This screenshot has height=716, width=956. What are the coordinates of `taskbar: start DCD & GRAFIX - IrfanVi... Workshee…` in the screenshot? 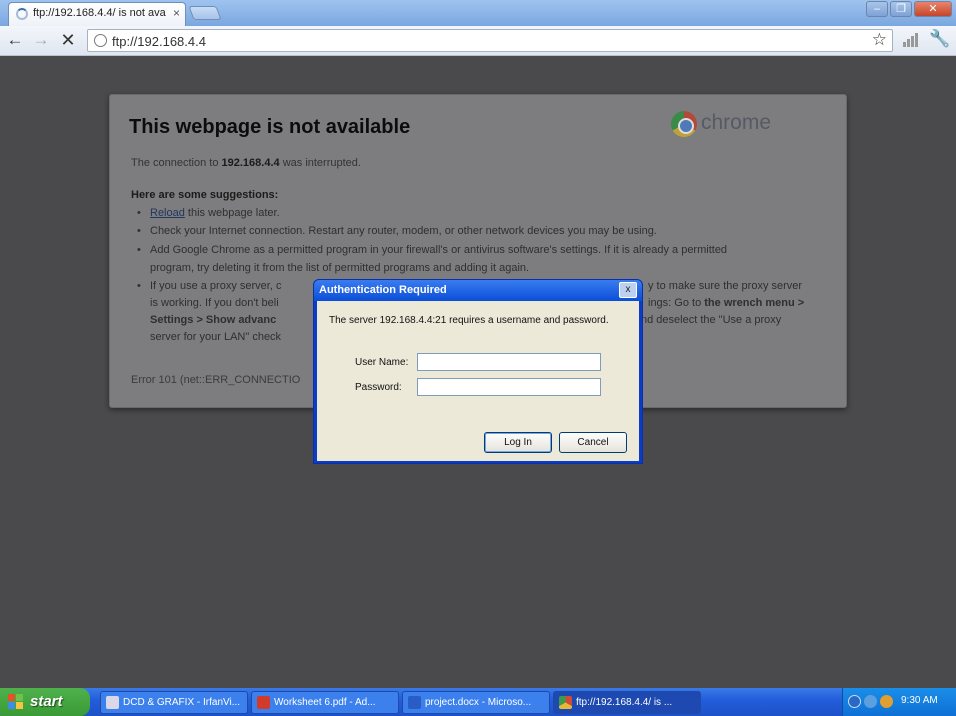 It's located at (478, 702).